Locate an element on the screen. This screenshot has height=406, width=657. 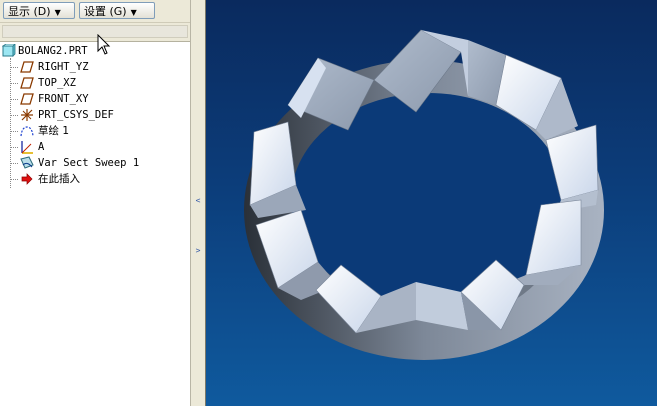
tree-item-csys: PRT_CSYS_DEF is located at coordinates (95, 115).